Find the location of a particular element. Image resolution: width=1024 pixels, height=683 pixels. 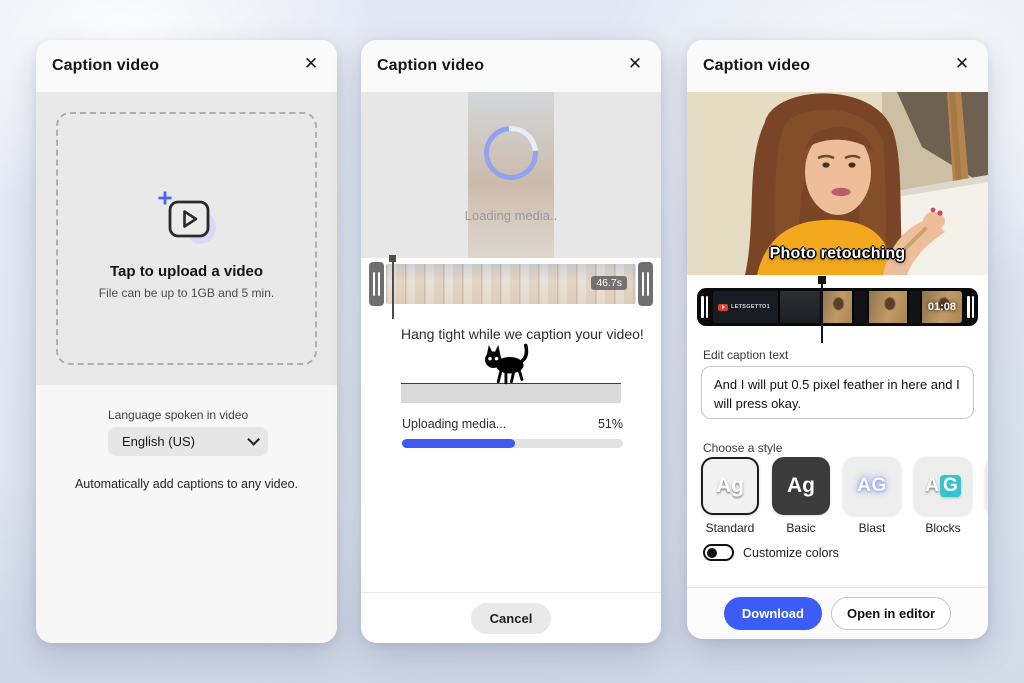

upload-status-row: Uploading media... 51% is located at coordinates (512, 424).